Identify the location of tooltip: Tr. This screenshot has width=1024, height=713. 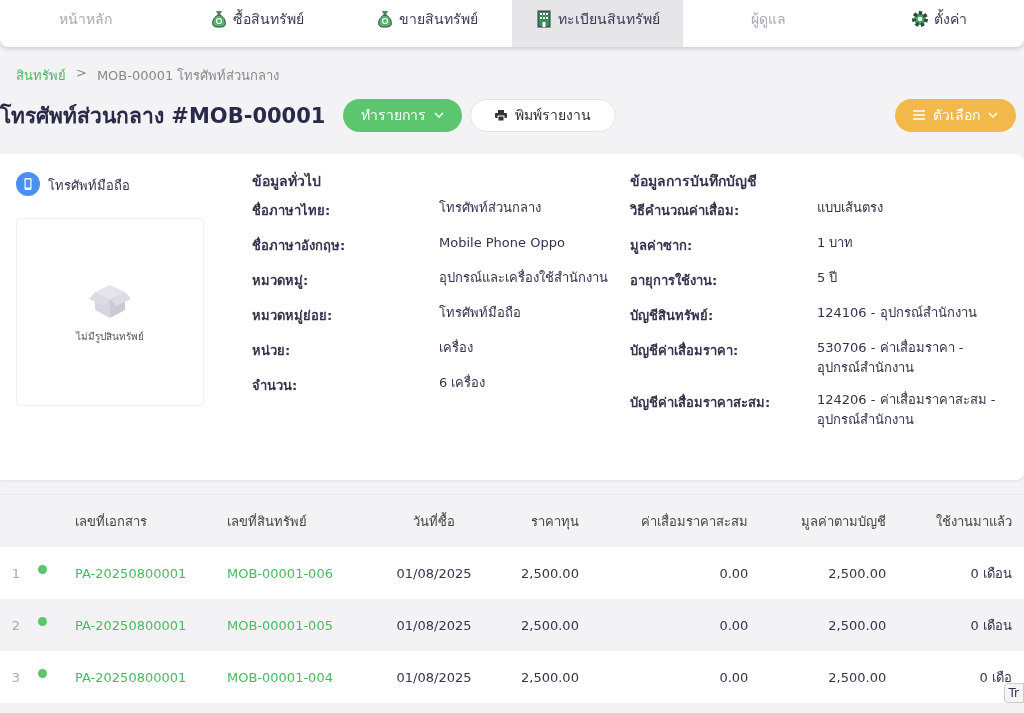
(1013, 693).